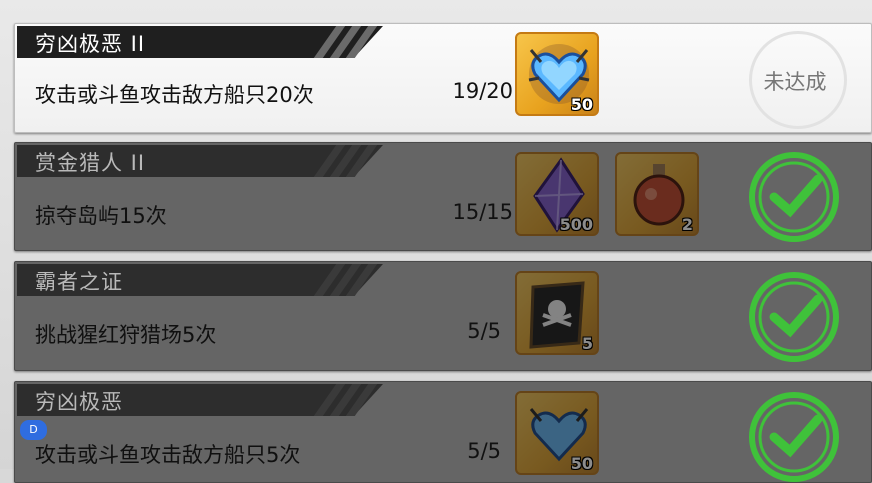 The image size is (872, 483). What do you see at coordinates (557, 194) in the screenshot?
I see `reward-item: 500` at bounding box center [557, 194].